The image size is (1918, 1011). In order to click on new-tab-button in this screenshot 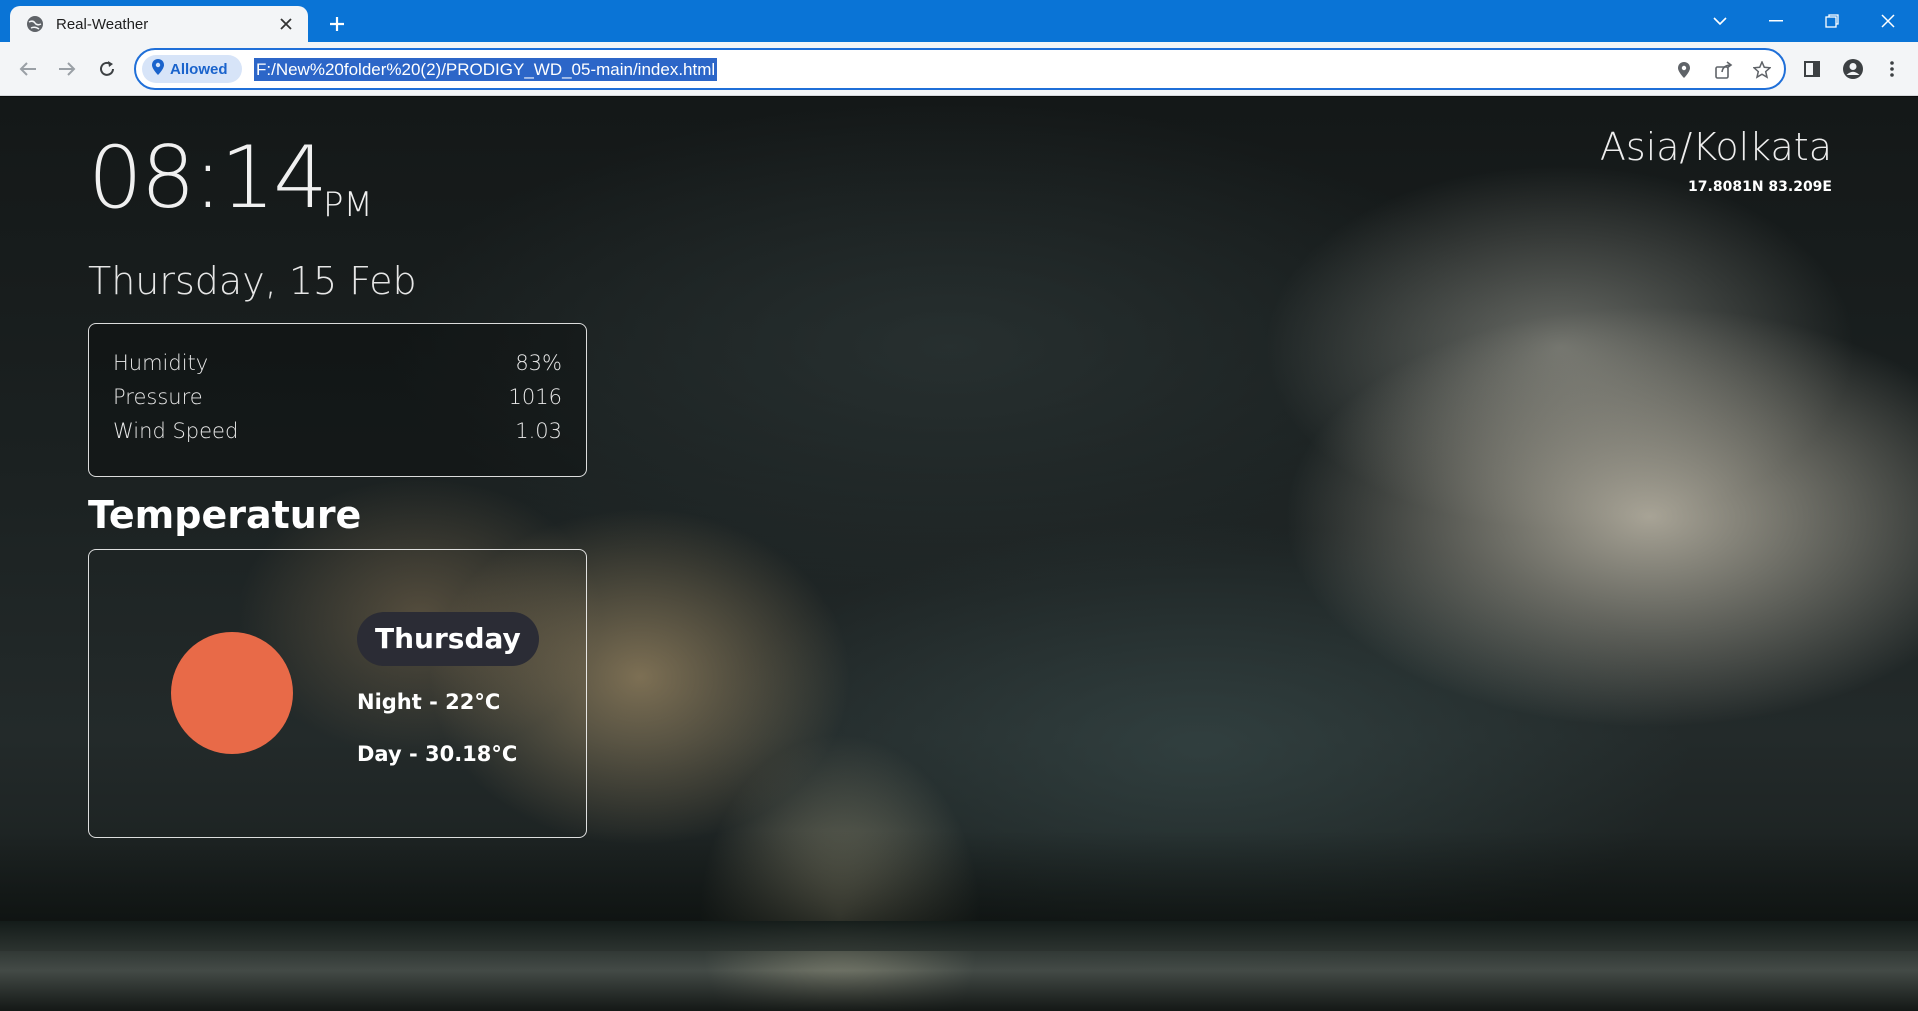, I will do `click(337, 24)`.